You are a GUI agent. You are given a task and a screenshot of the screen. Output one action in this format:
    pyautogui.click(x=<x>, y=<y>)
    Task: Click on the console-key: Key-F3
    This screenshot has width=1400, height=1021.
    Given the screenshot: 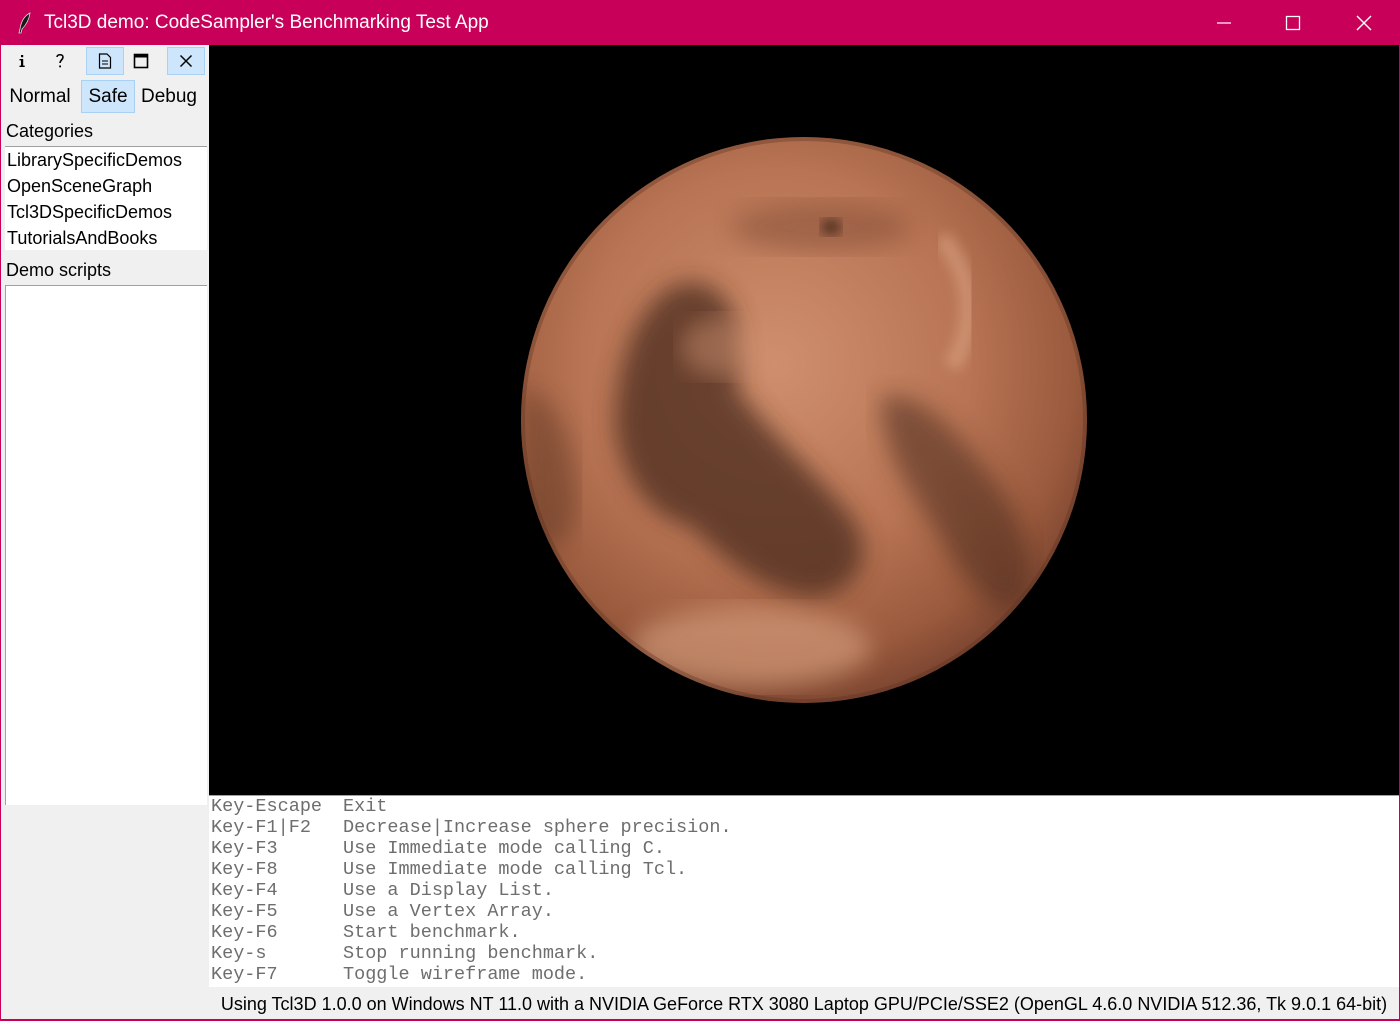 What is the action you would take?
    pyautogui.click(x=244, y=848)
    